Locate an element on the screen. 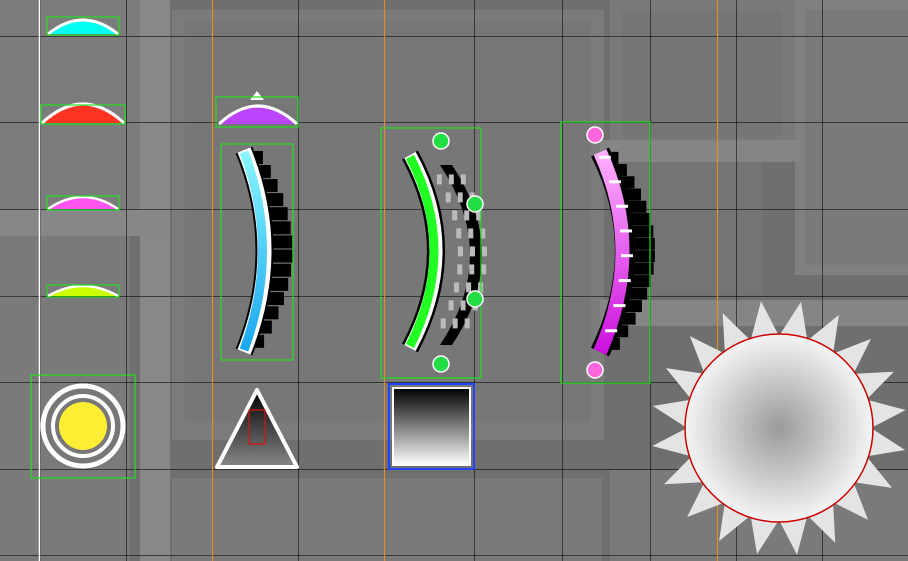 The width and height of the screenshot is (908, 561). handle-bottom-pink is located at coordinates (595, 370).